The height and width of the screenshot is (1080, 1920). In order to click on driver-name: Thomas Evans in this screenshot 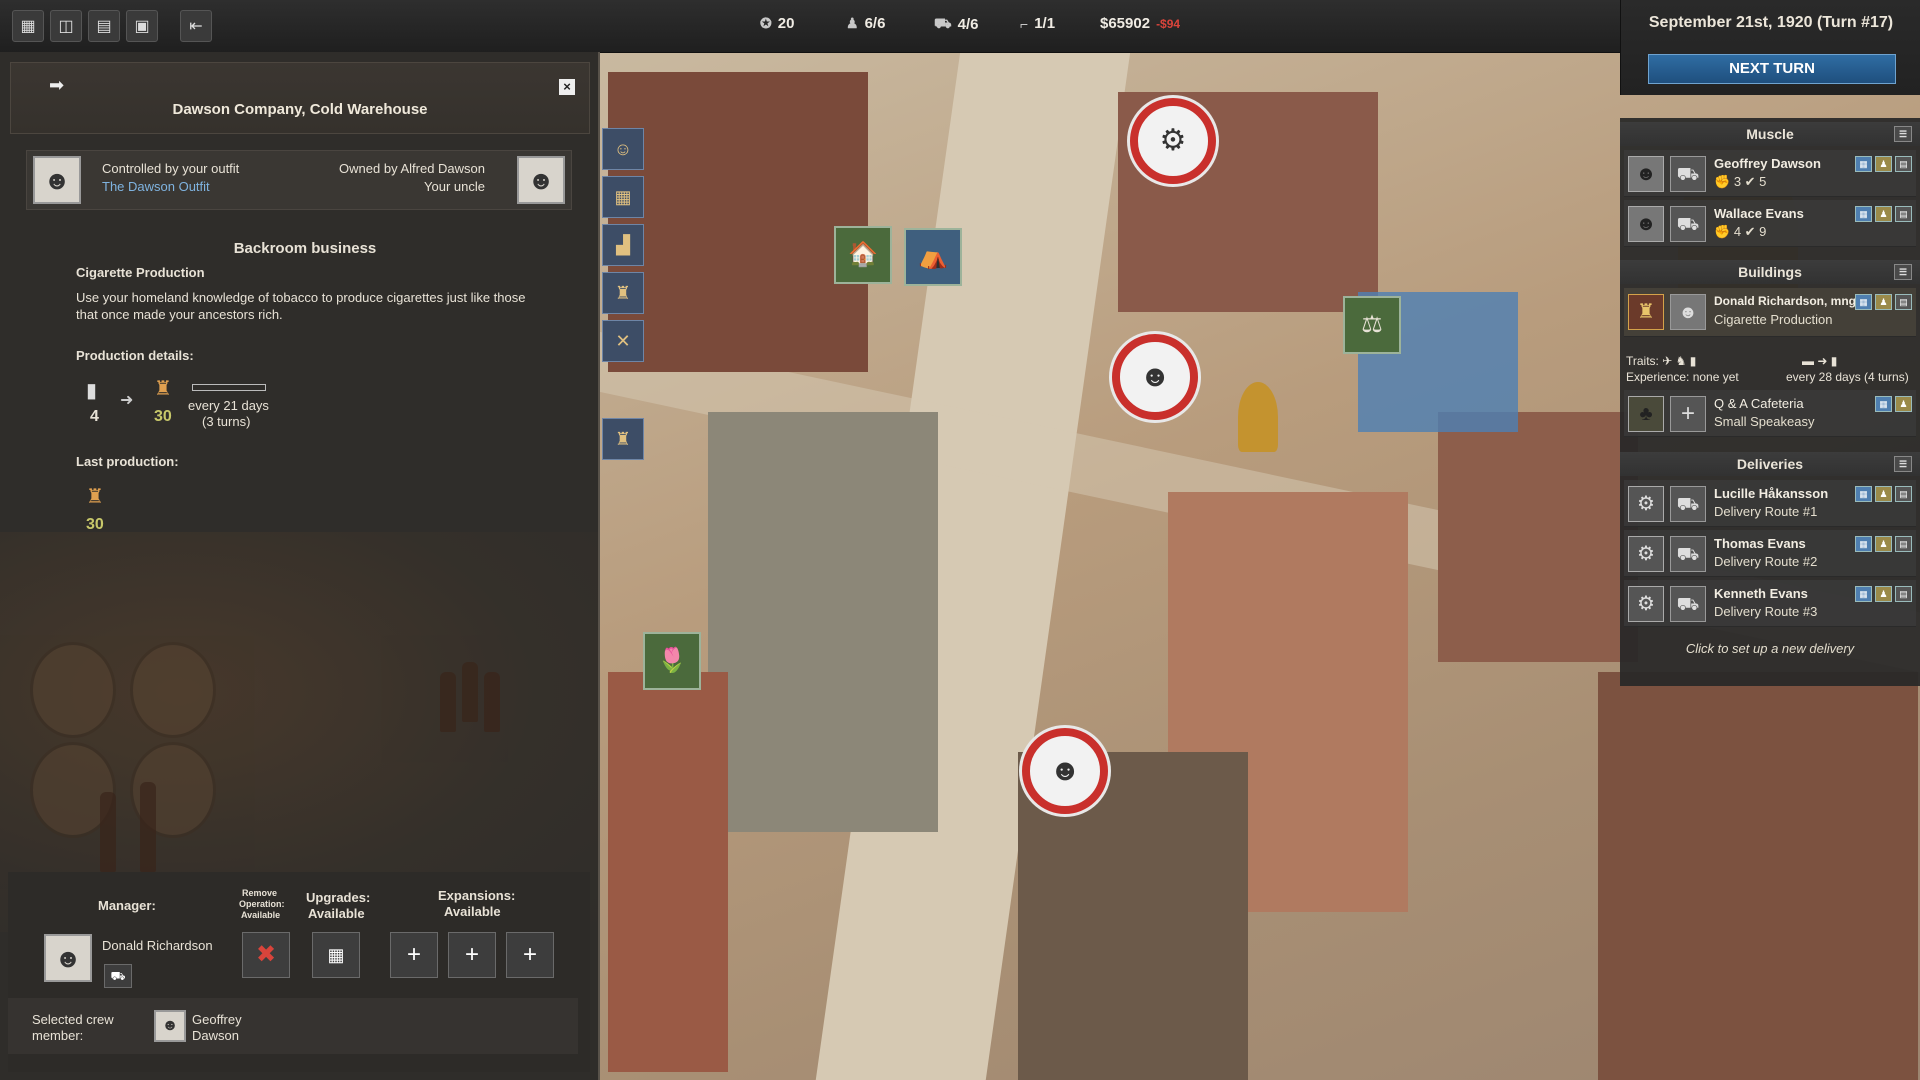, I will do `click(1760, 543)`.